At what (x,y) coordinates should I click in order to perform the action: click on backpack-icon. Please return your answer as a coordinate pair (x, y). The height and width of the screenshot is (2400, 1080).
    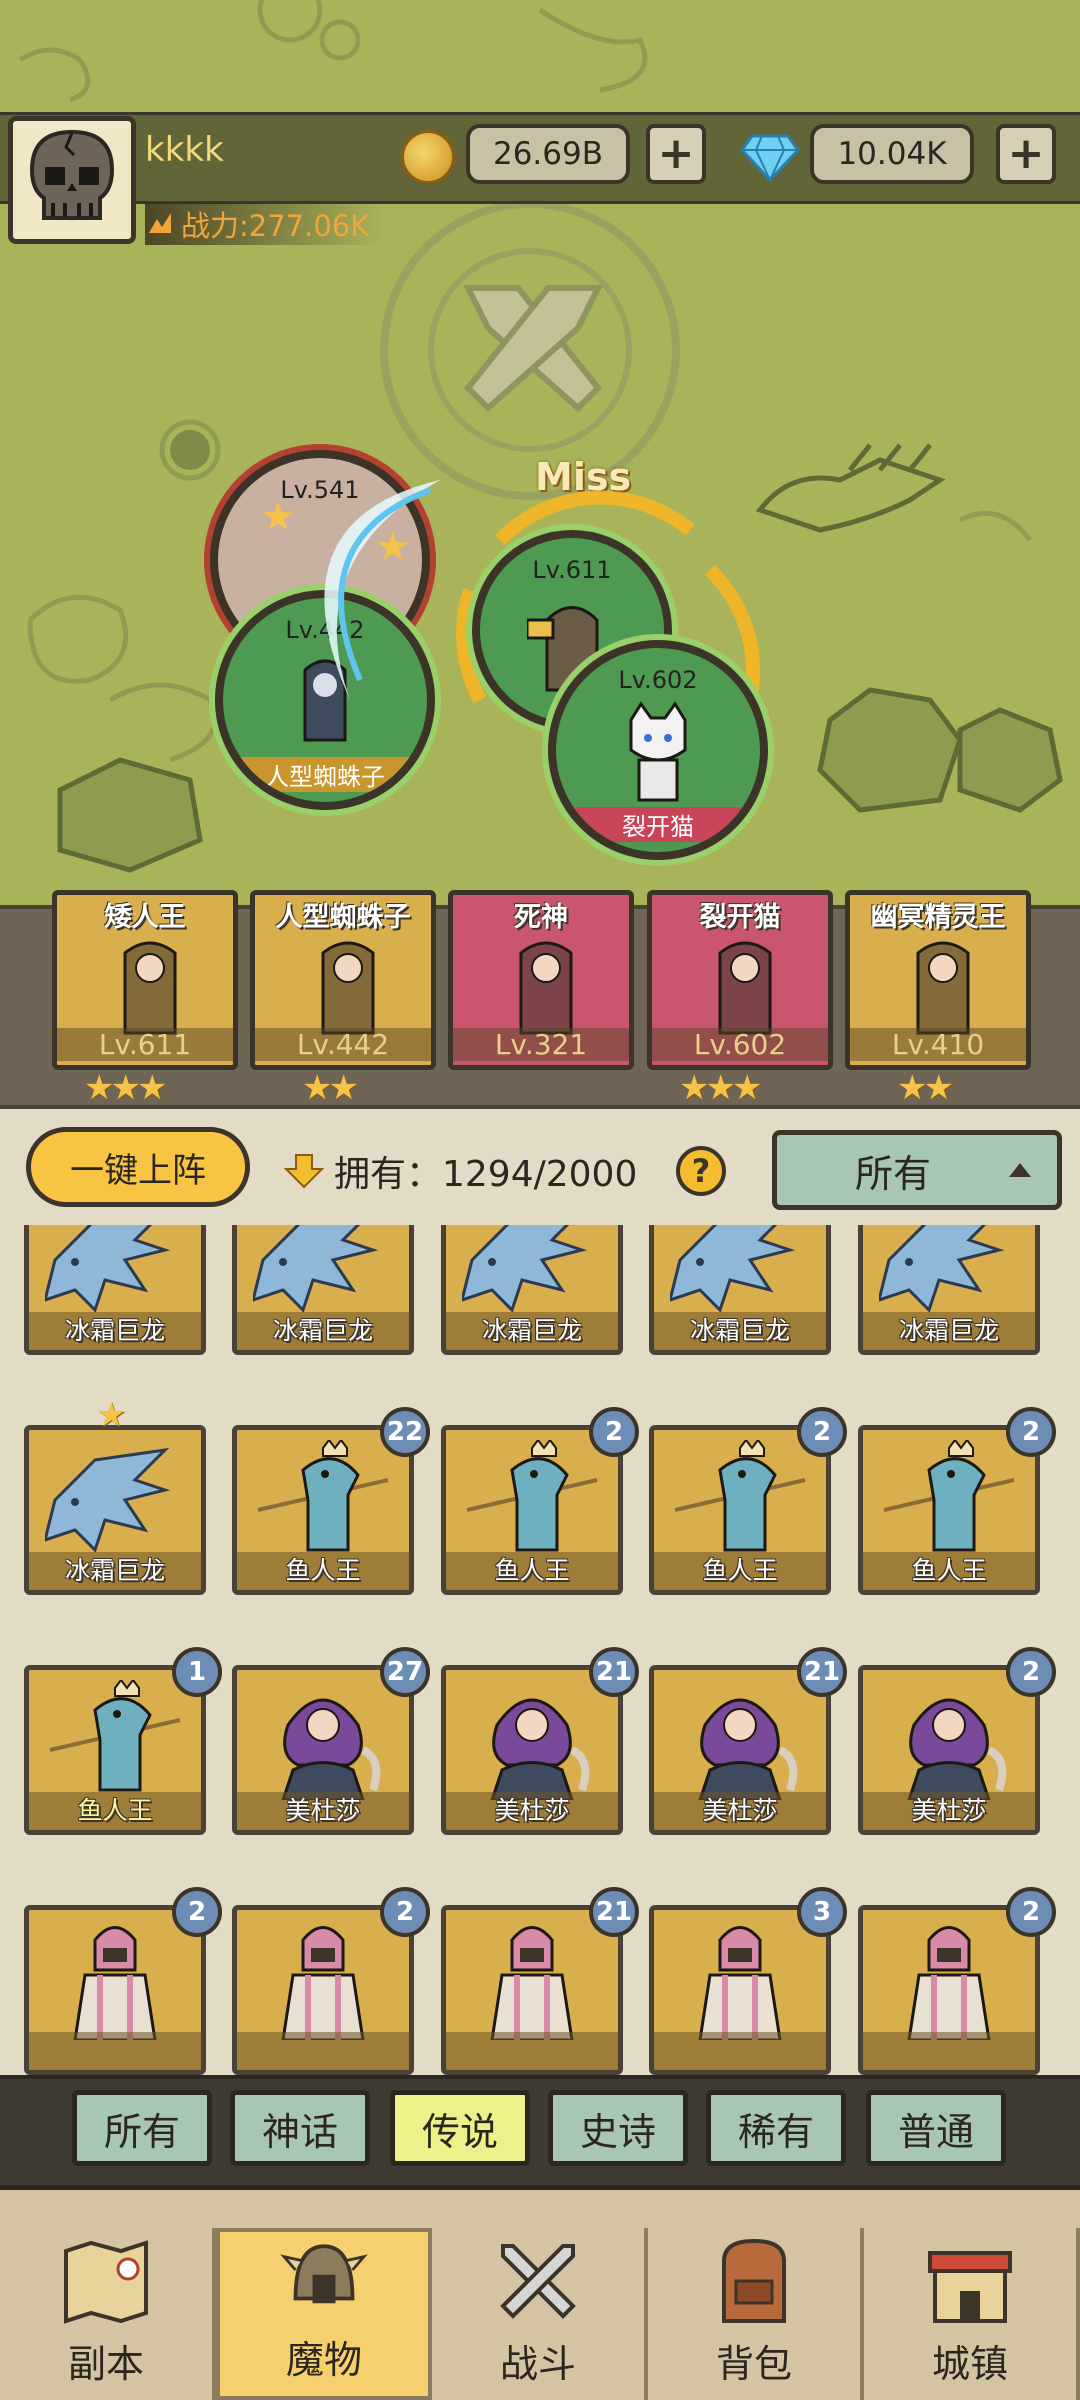
    Looking at the image, I should click on (754, 2280).